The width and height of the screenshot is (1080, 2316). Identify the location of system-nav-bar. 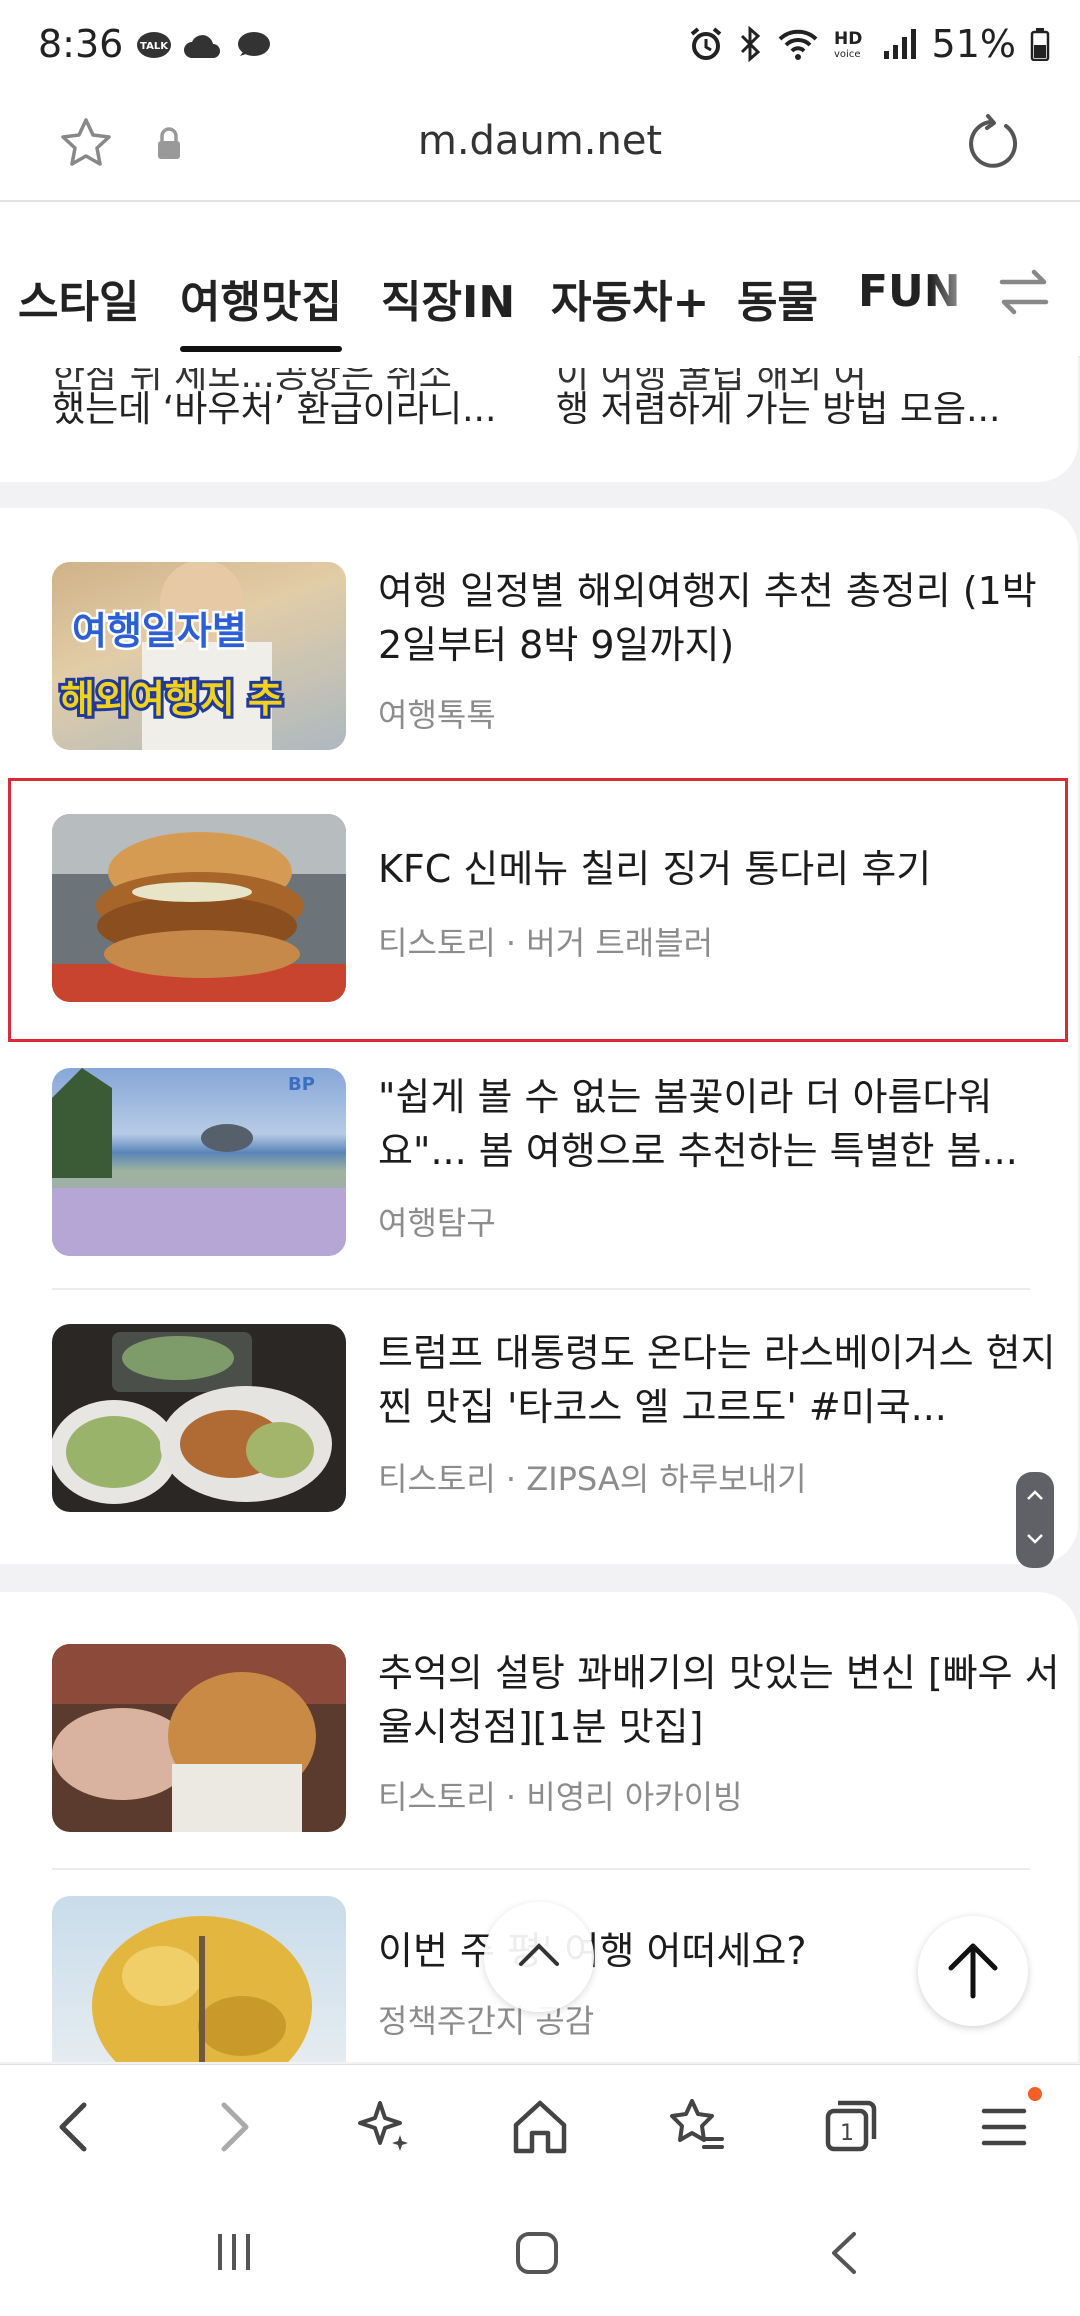
(540, 2252).